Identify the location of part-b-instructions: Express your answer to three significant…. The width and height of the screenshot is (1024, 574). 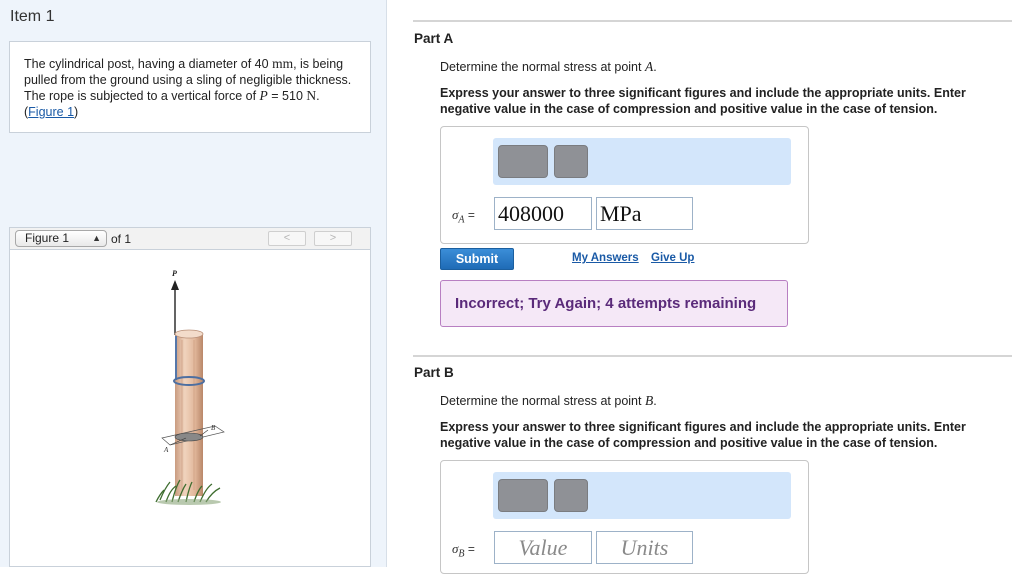
(703, 435).